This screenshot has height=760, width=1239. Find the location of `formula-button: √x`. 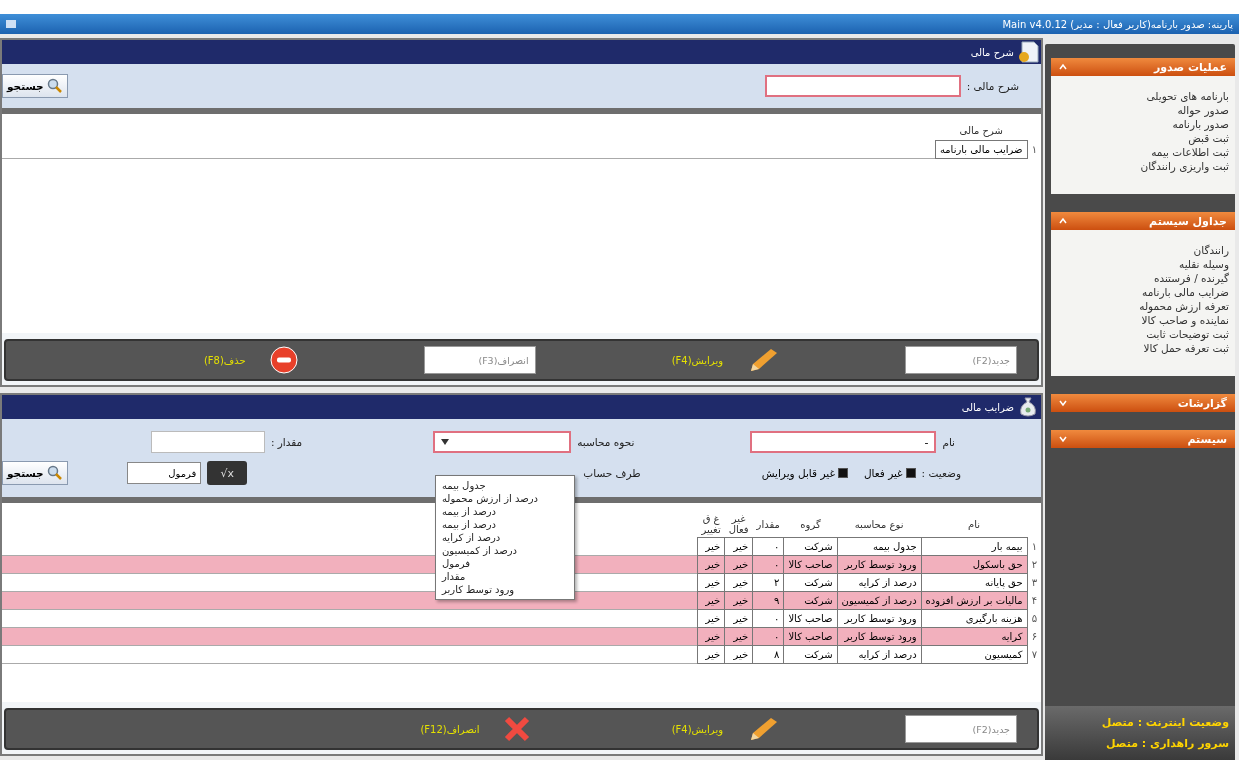

formula-button: √x is located at coordinates (227, 473).